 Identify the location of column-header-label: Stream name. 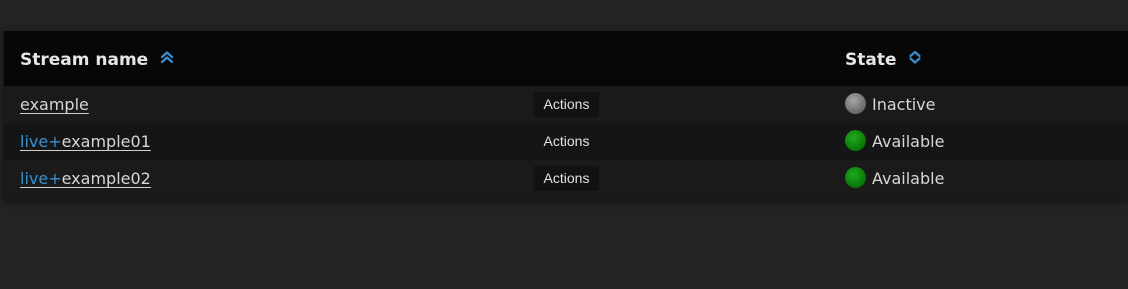
(84, 60).